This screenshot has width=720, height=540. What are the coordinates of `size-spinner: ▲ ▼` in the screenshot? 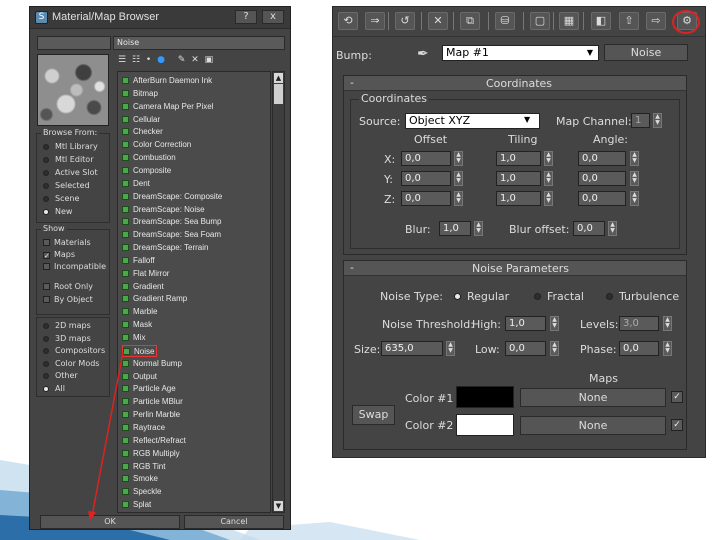 It's located at (450, 348).